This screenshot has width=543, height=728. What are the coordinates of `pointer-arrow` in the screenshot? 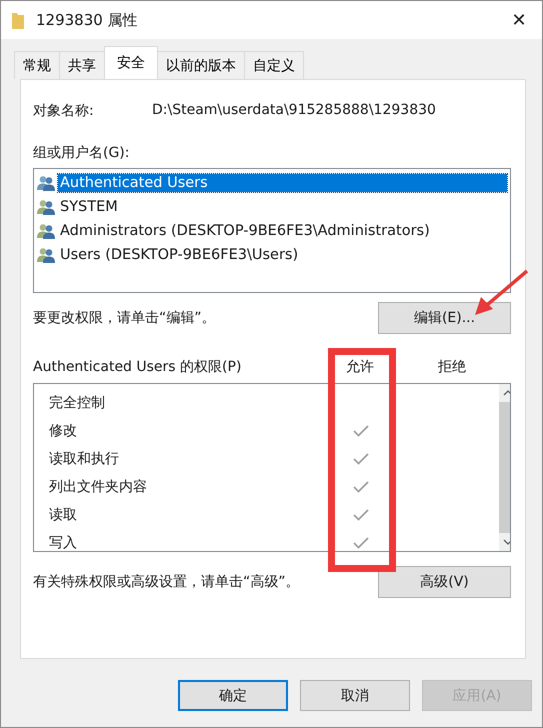 It's located at (501, 293).